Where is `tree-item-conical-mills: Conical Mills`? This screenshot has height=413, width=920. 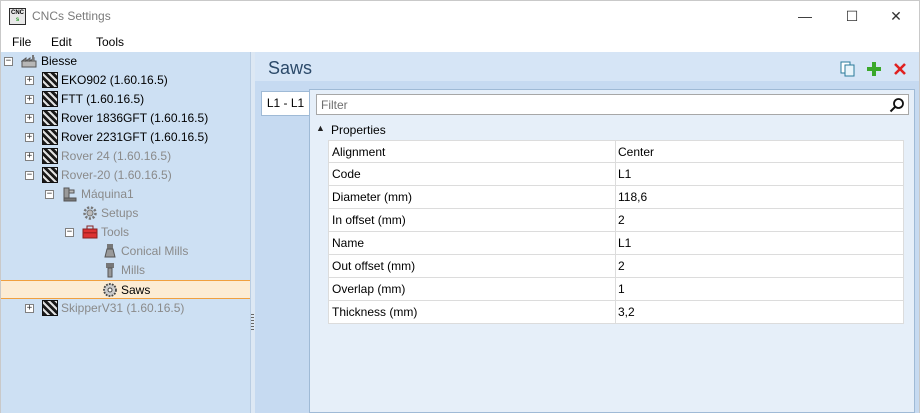
tree-item-conical-mills: Conical Mills is located at coordinates (125, 251).